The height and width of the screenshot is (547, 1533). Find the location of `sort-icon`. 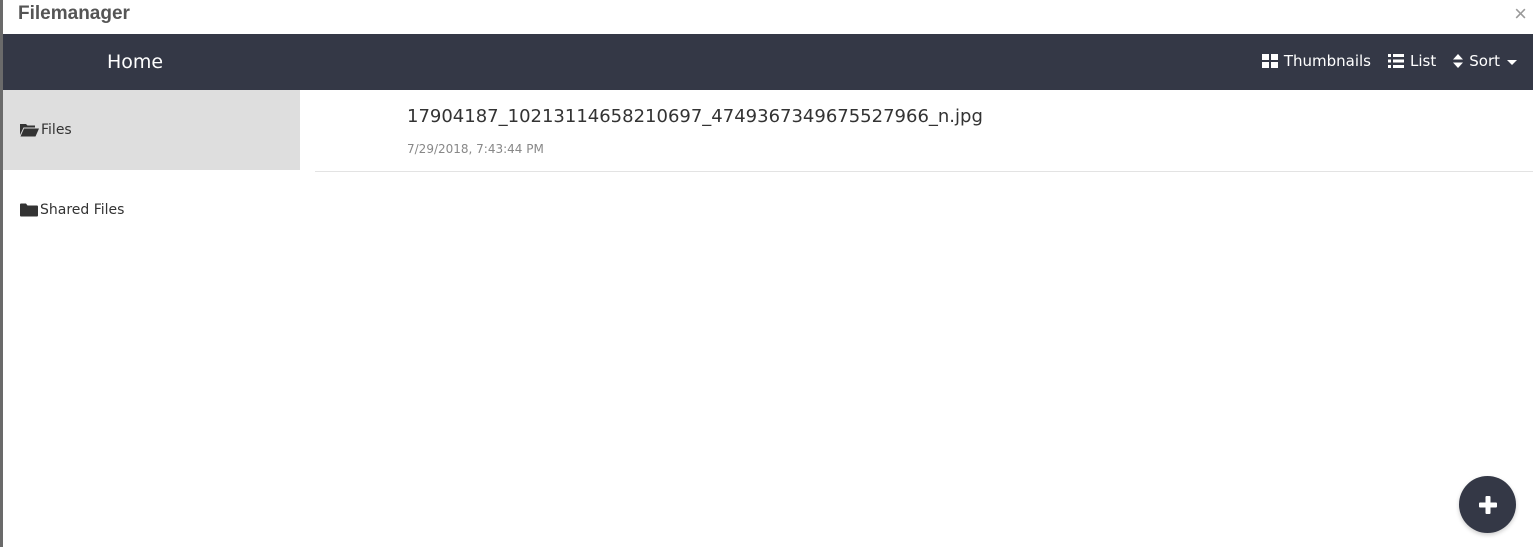

sort-icon is located at coordinates (1458, 61).